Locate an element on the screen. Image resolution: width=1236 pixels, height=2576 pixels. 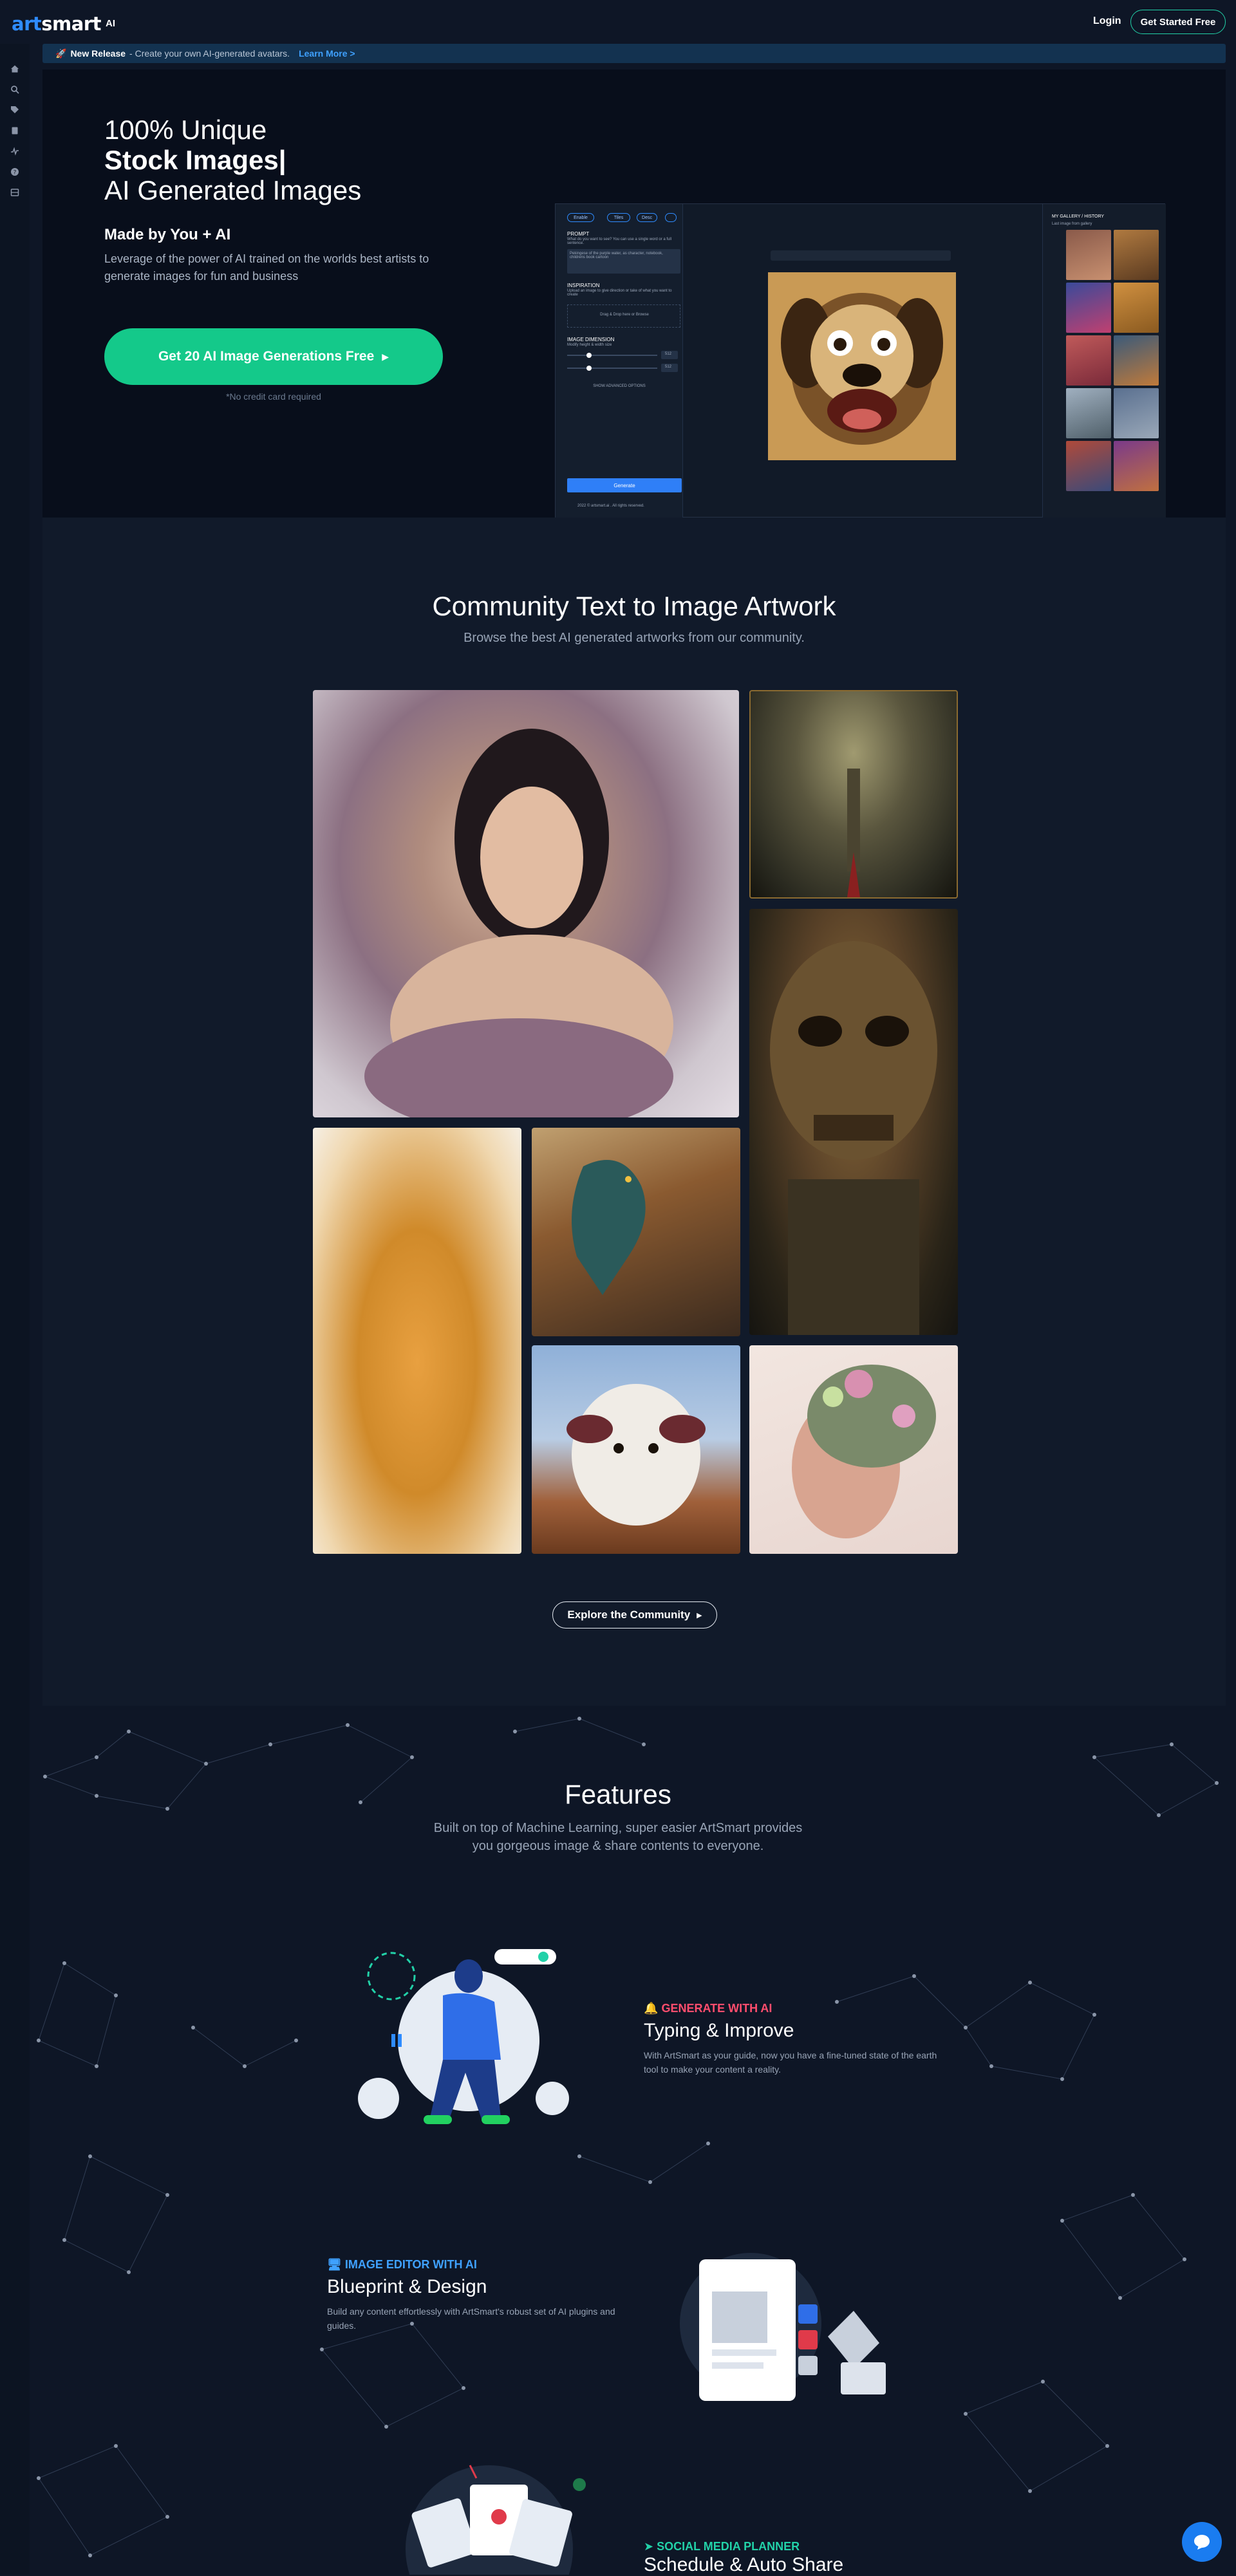
artwork-flower-face is located at coordinates (853, 1449).